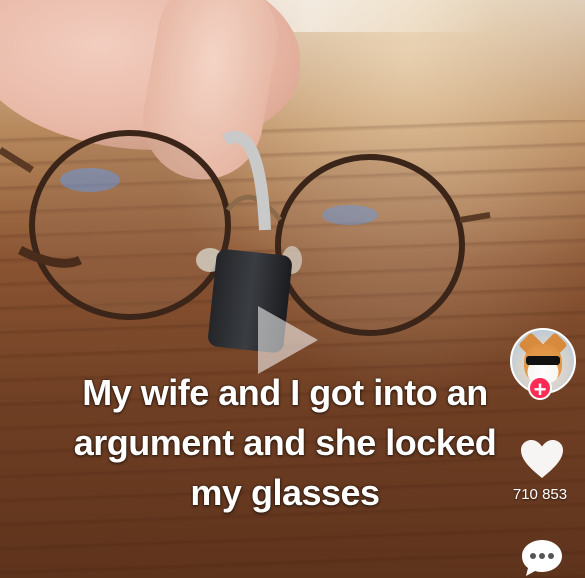 Image resolution: width=585 pixels, height=578 pixels. Describe the element at coordinates (542, 459) in the screenshot. I see `heart-icon` at that location.